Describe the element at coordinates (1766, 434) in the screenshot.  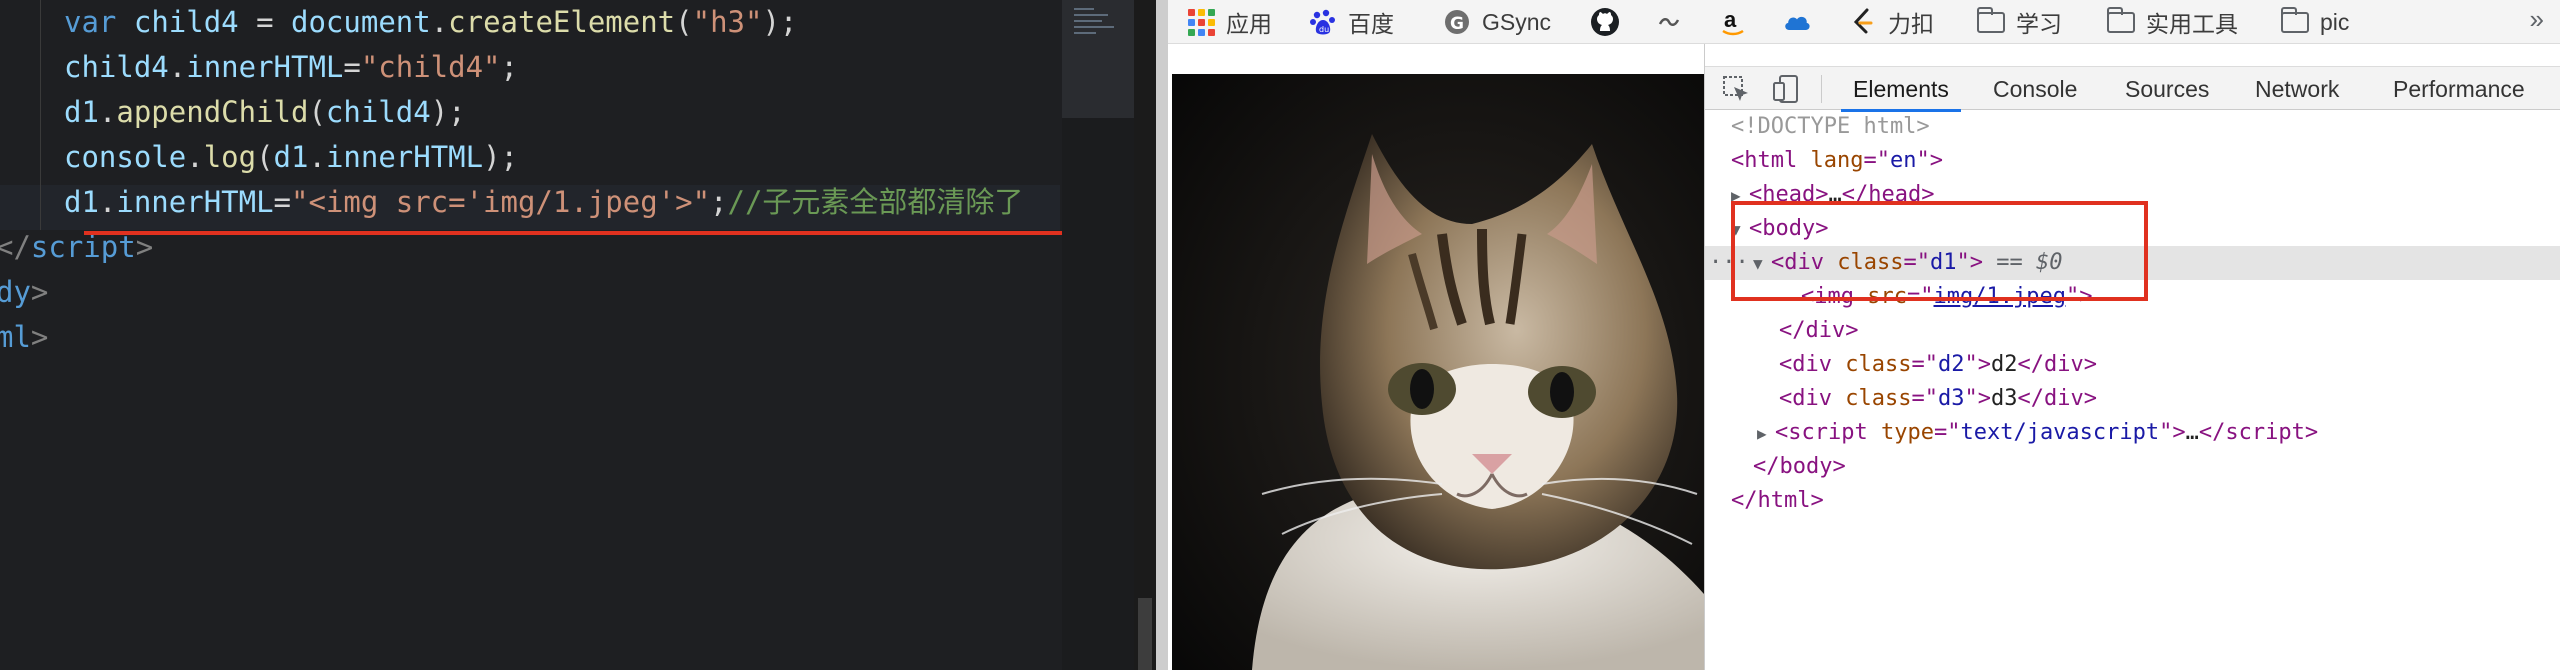
I see `expand-triangle-icon: ▶` at that location.